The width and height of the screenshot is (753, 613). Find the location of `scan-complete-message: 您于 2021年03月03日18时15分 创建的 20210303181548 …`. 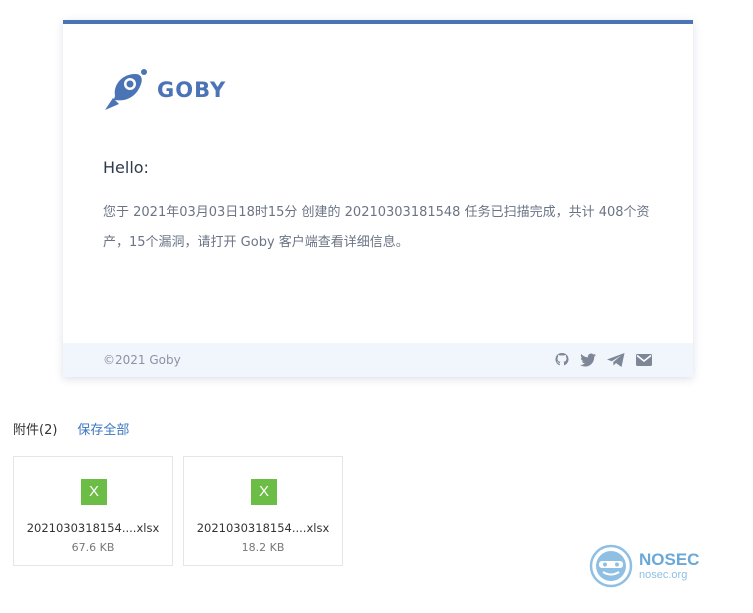

scan-complete-message: 您于 2021年03月03日18时15分 创建的 20210303181548 … is located at coordinates (376, 227).